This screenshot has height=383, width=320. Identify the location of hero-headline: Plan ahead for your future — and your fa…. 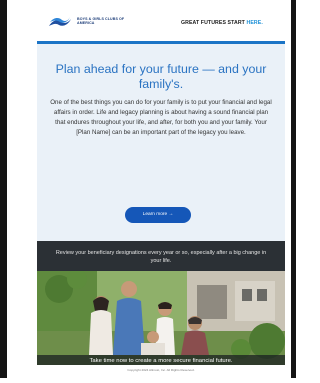
(161, 76).